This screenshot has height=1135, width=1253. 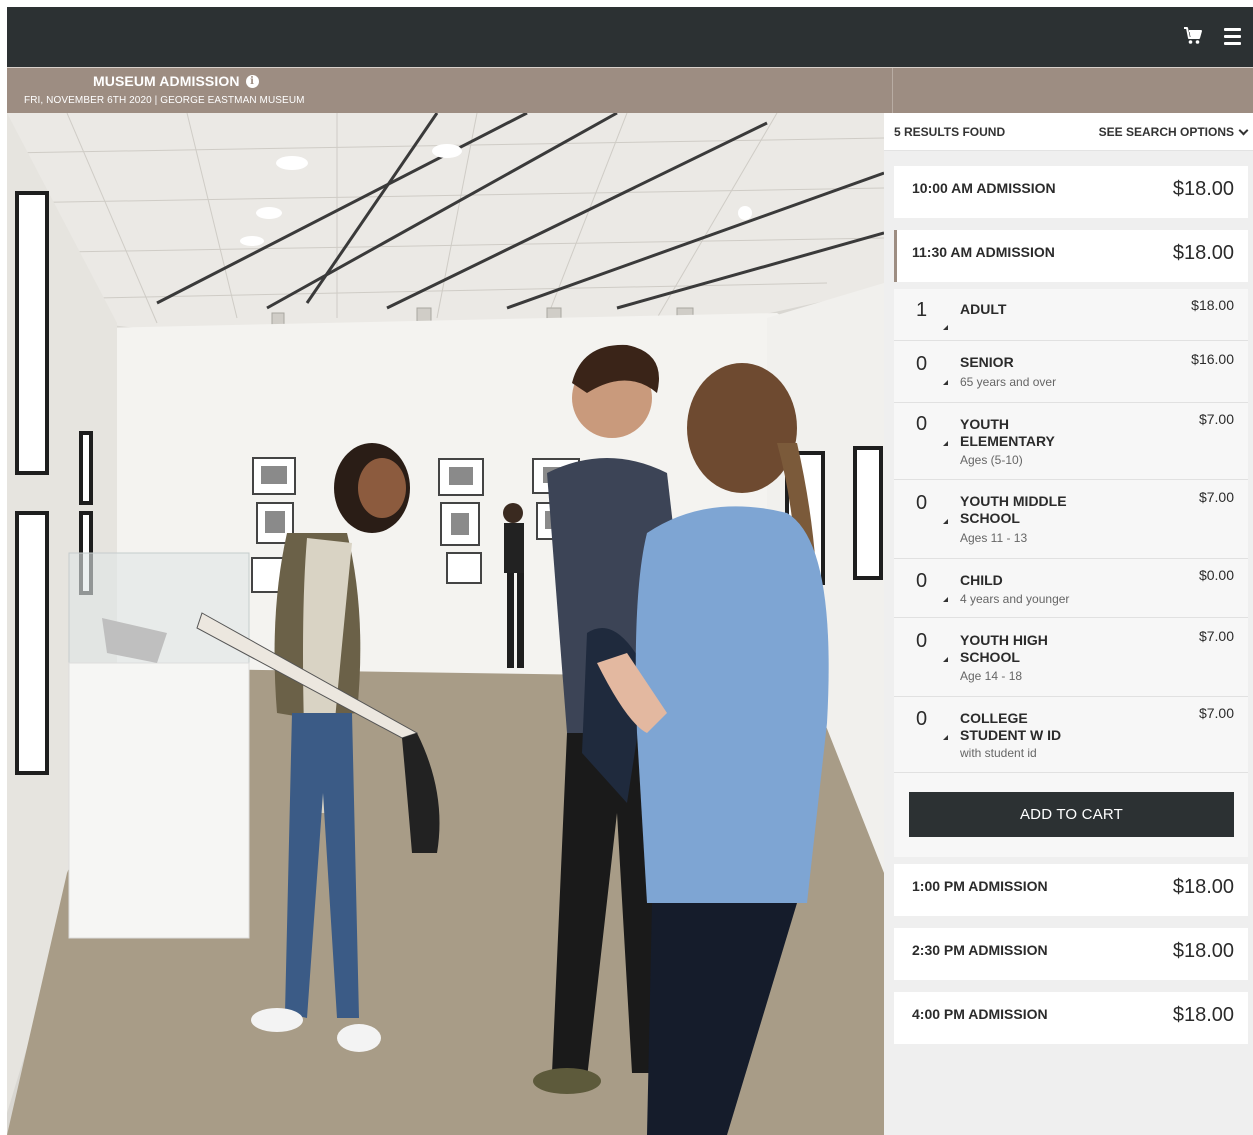 What do you see at coordinates (1071, 372) in the screenshot?
I see `ticket-row-senior: 0 SENIOR 65 years and over $16.00` at bounding box center [1071, 372].